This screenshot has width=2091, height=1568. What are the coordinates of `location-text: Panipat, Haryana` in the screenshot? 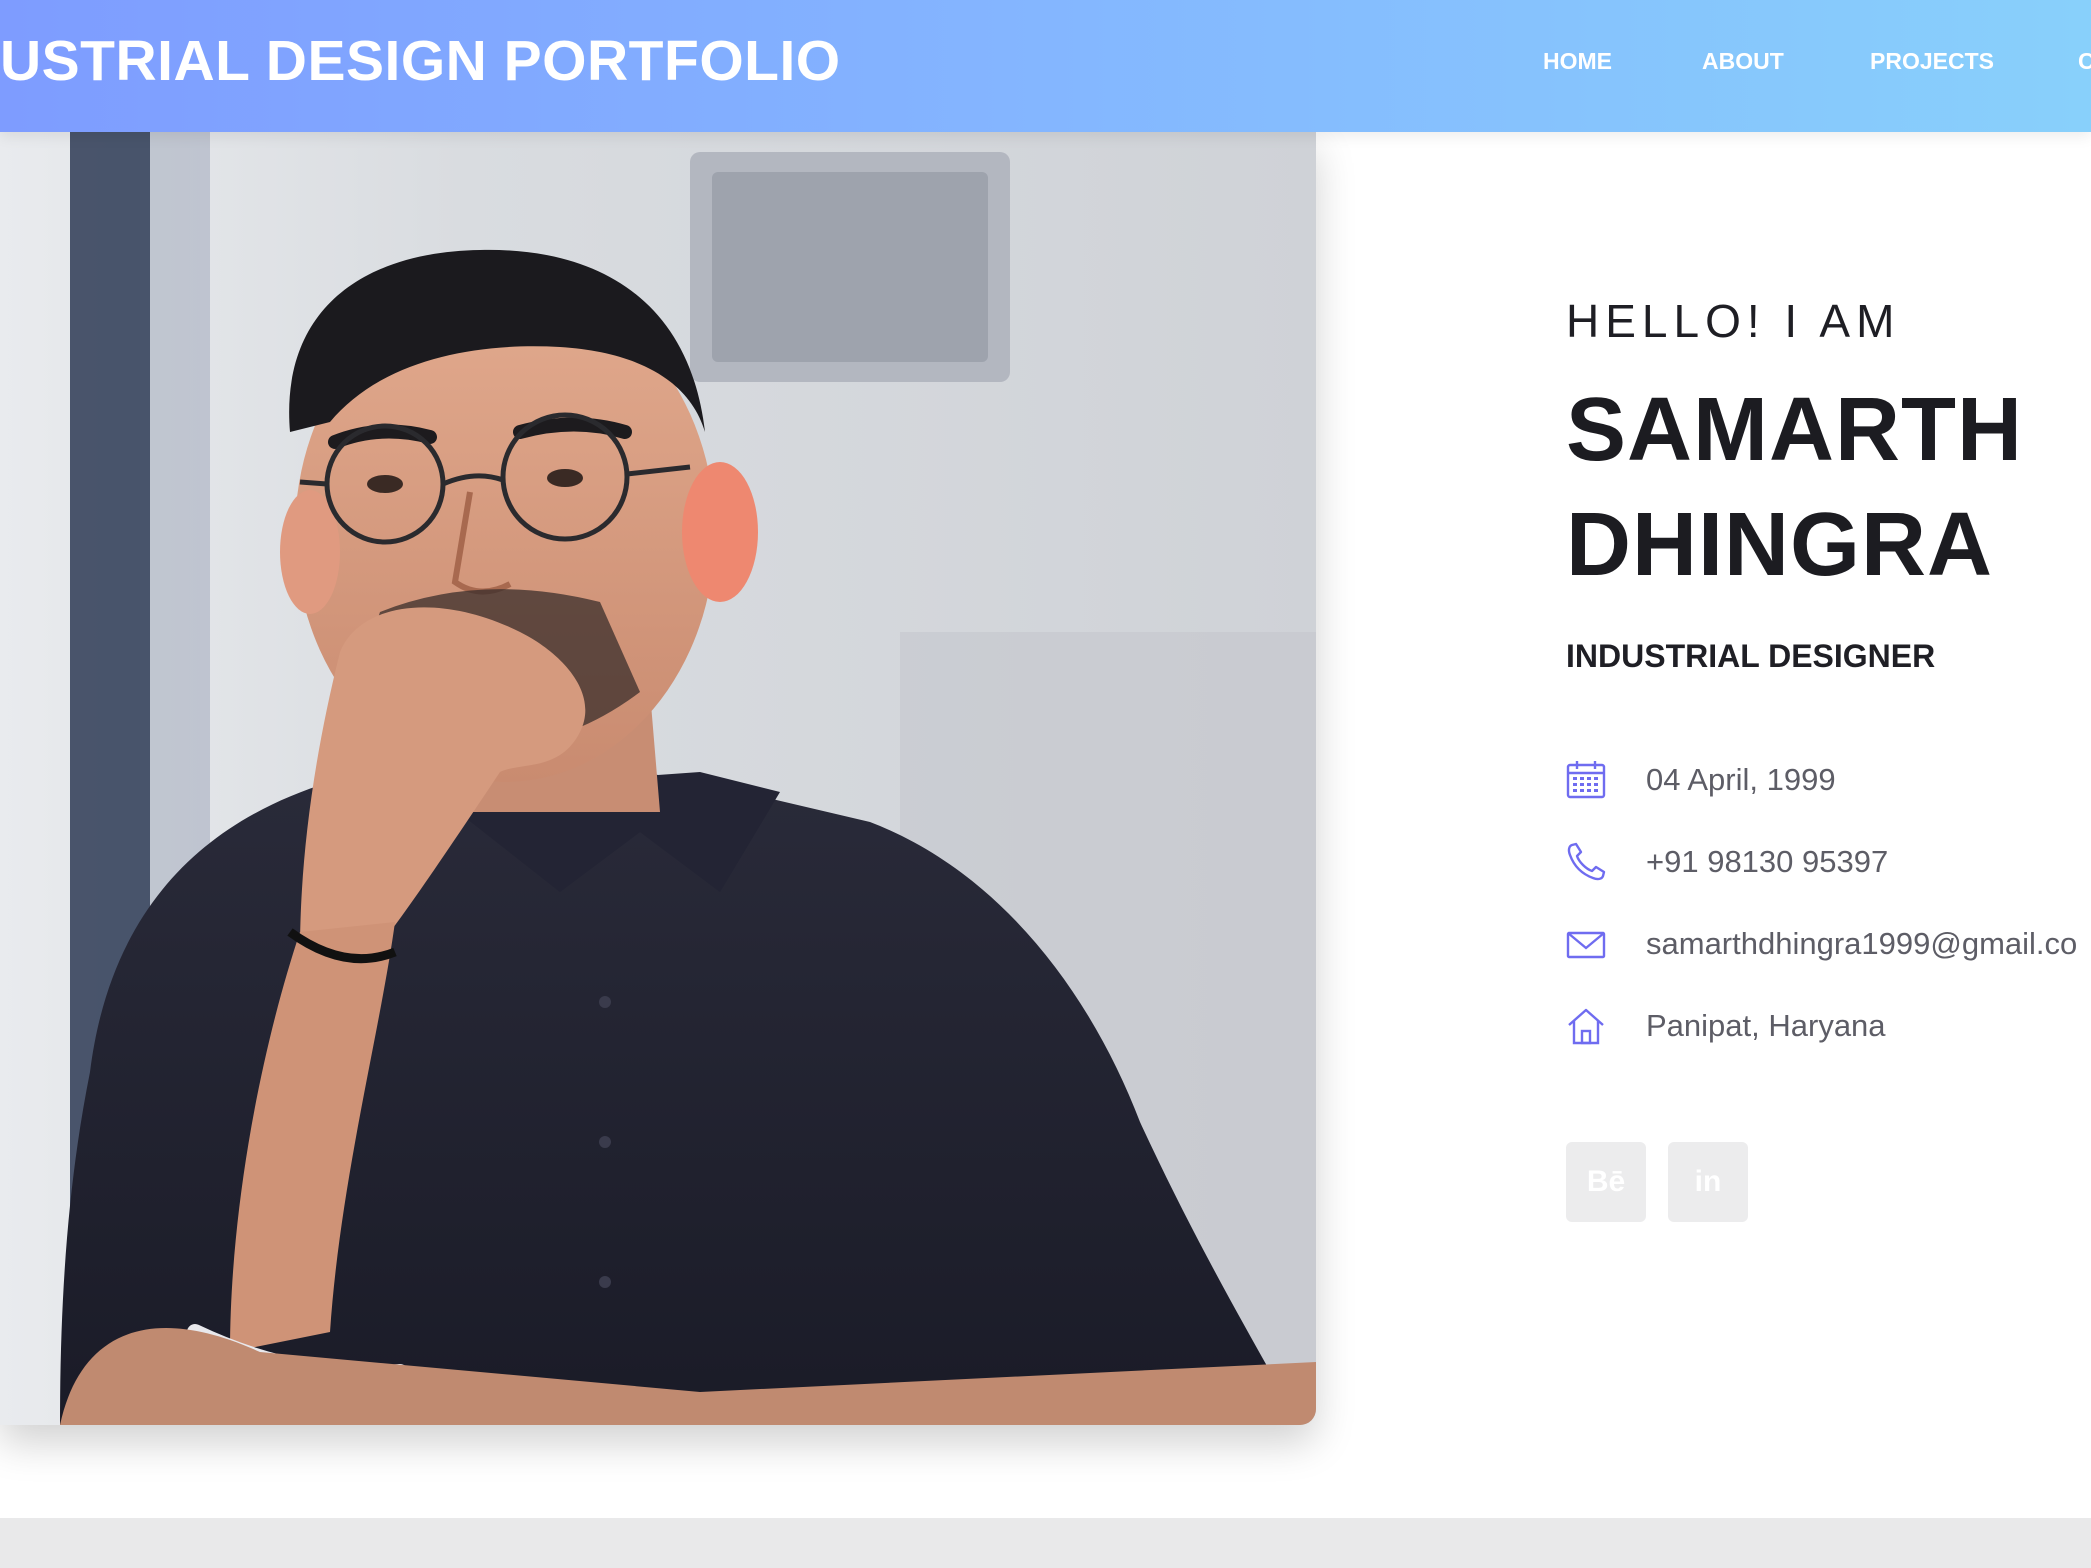 It's located at (1766, 1025).